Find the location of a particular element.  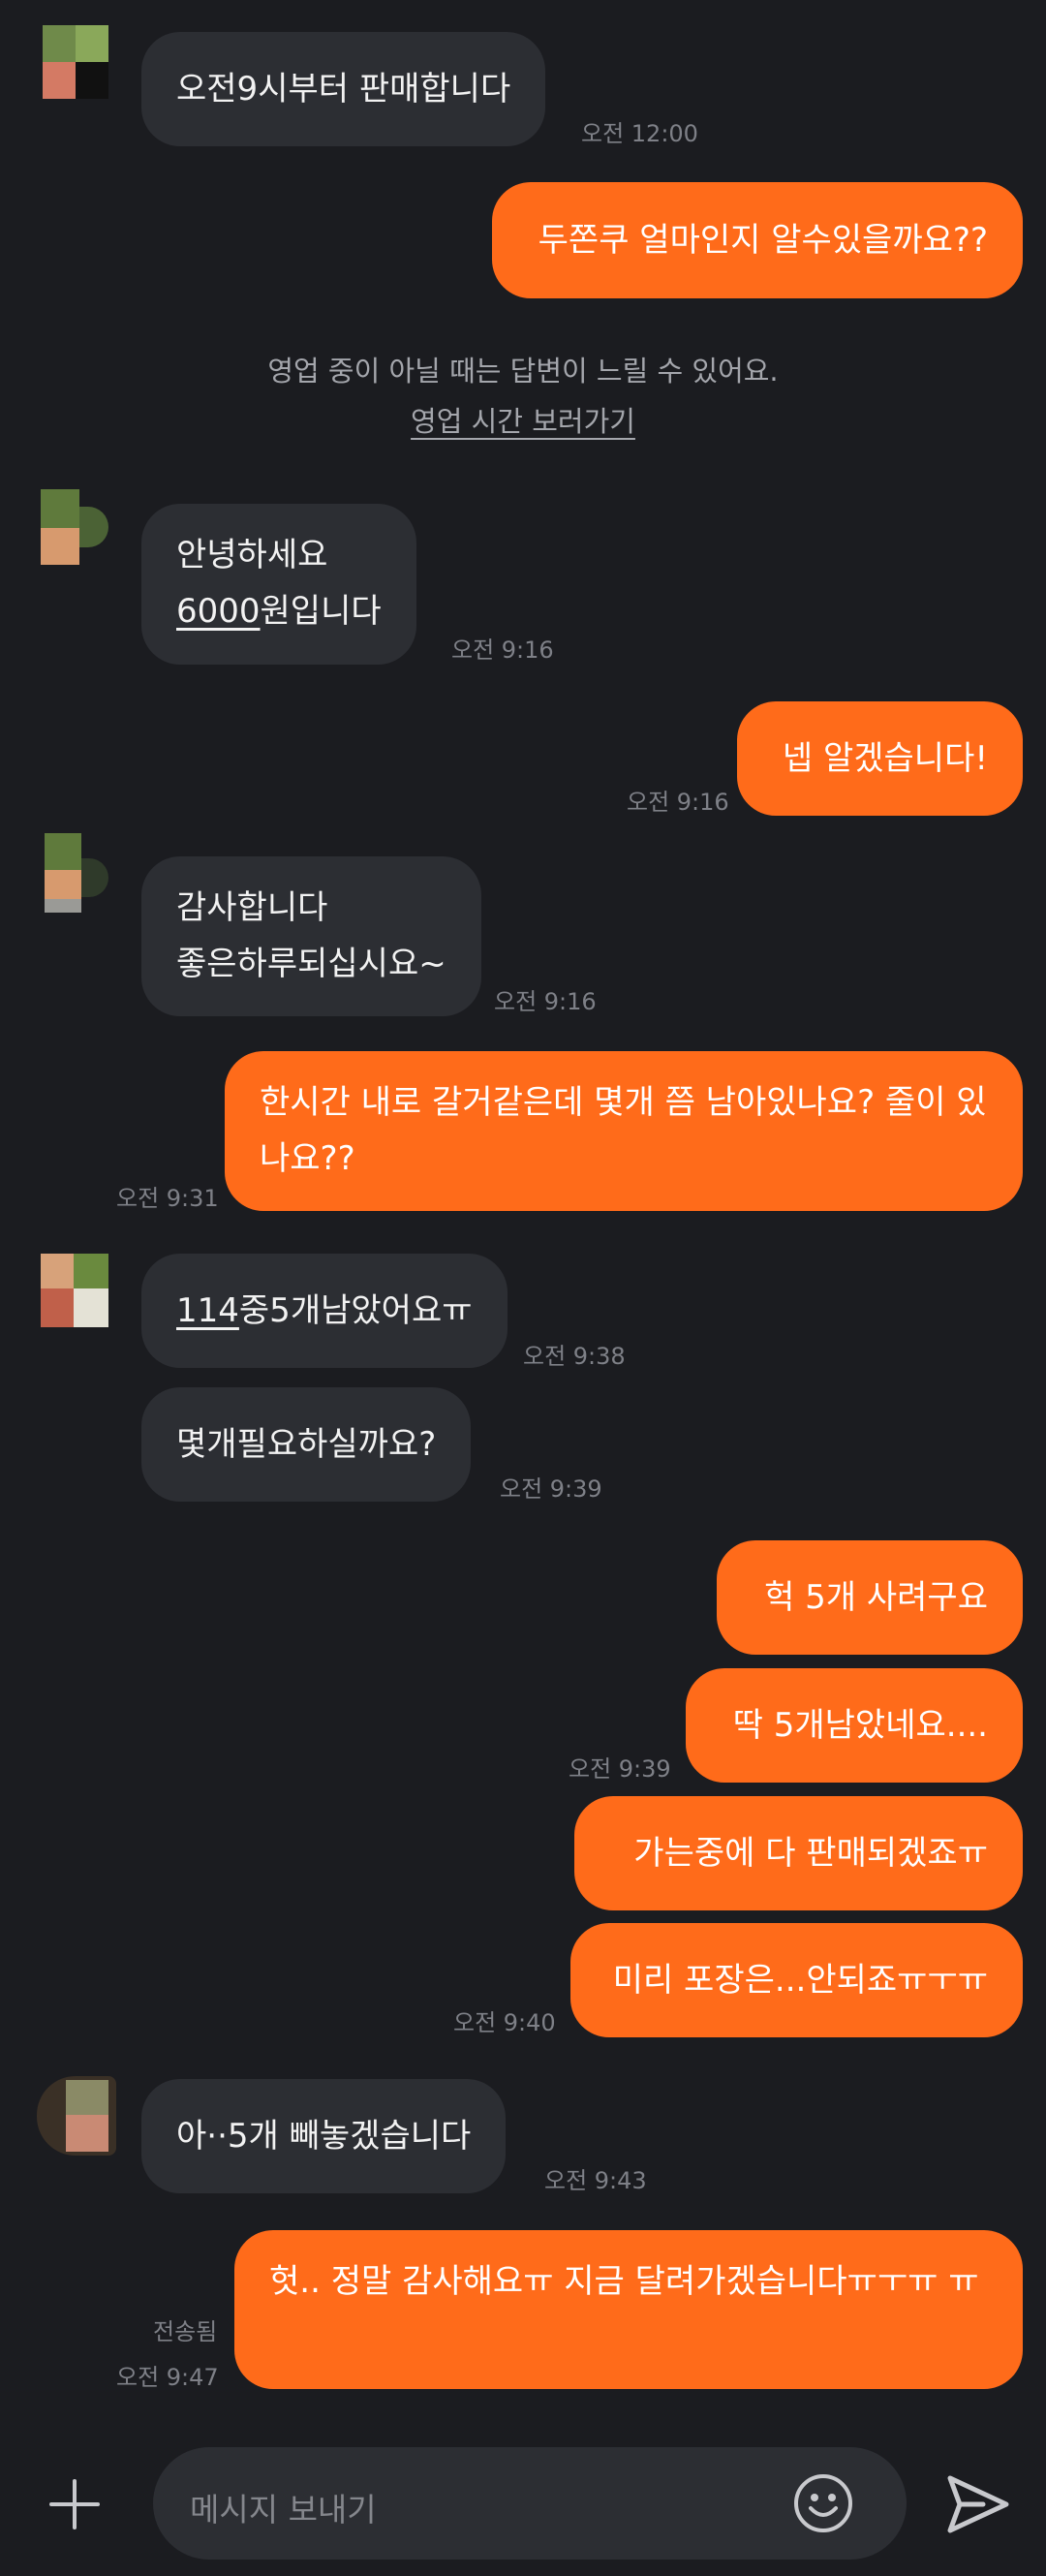

message-time: 오전 12:00 is located at coordinates (639, 133).